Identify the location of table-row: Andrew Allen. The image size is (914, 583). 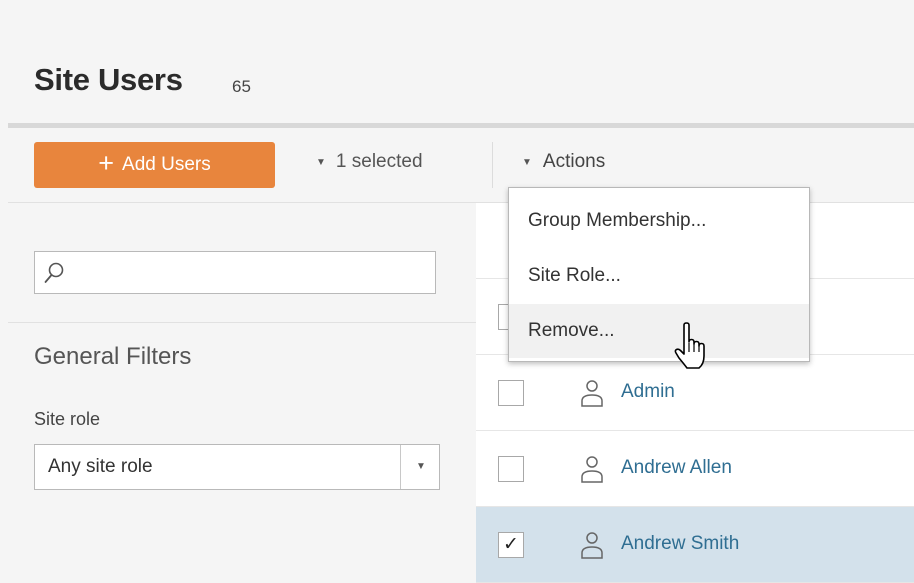
(695, 469).